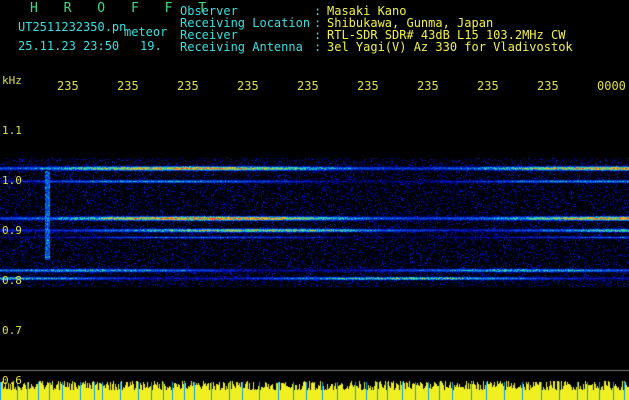  Describe the element at coordinates (12, 230) in the screenshot. I see `y-tick-0-9: 0.9` at that location.